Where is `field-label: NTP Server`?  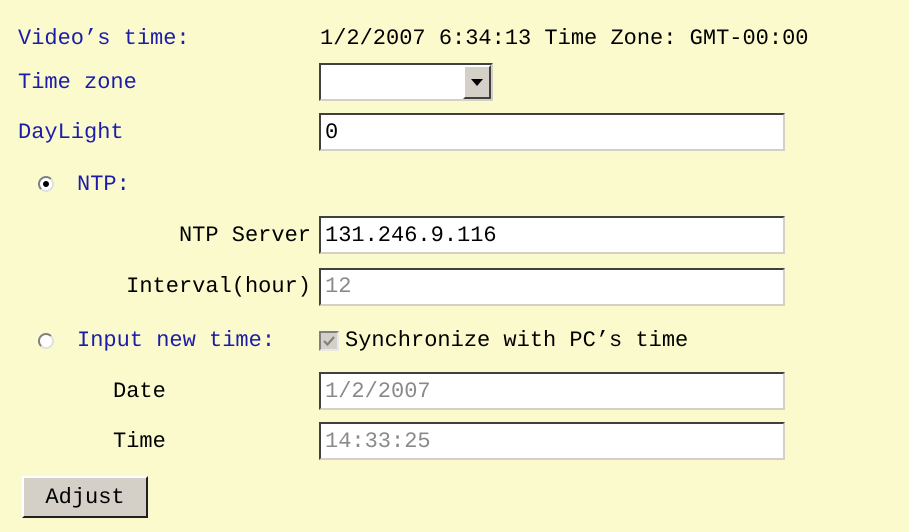
field-label: NTP Server is located at coordinates (244, 236).